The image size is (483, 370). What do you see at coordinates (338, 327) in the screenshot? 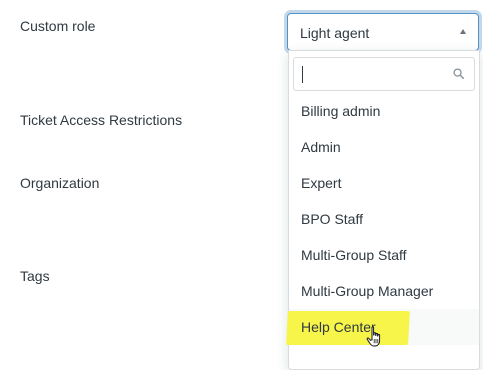
I see `option-label: Help Center` at bounding box center [338, 327].